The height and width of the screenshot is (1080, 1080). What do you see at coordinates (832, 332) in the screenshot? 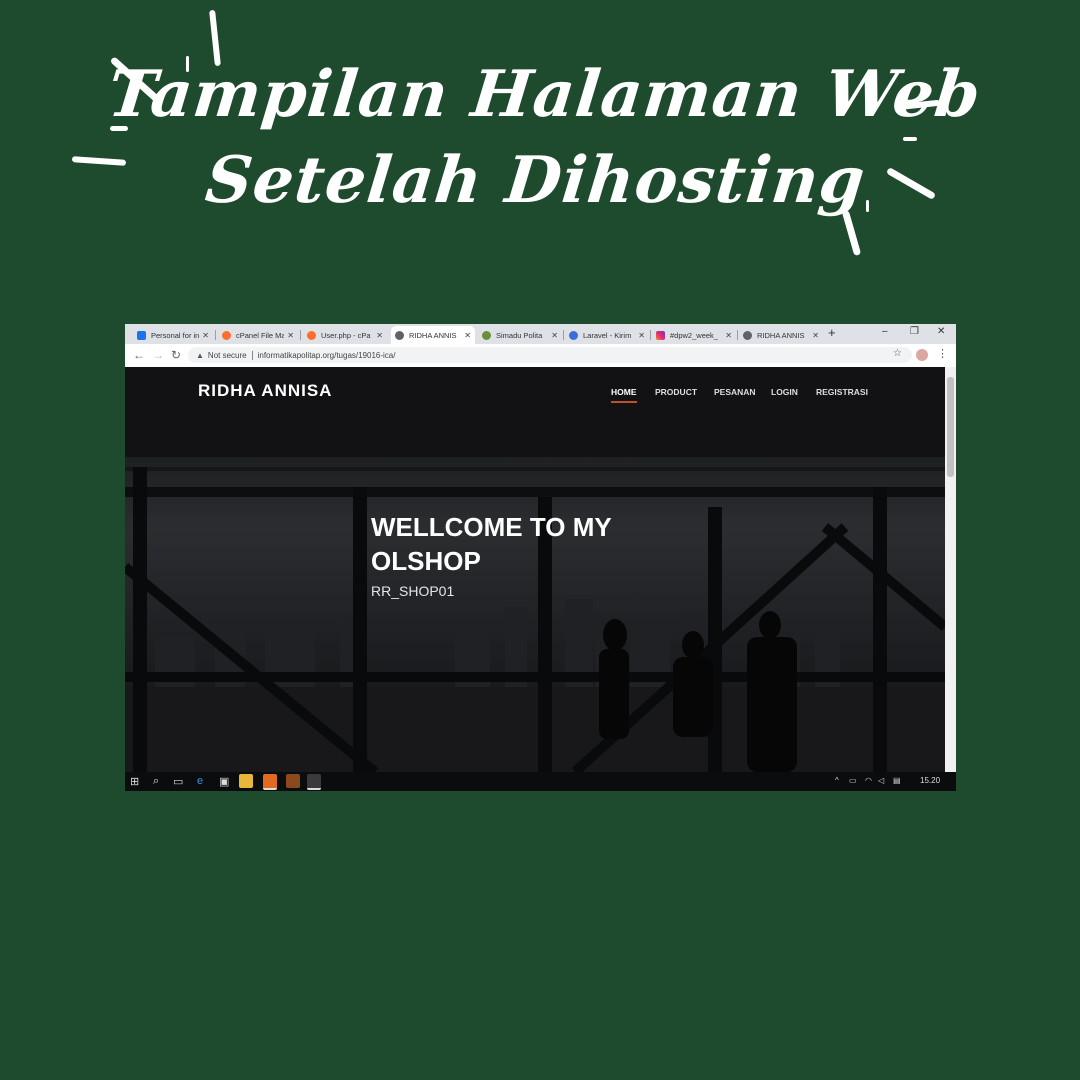
I see `new-tab-button: +` at bounding box center [832, 332].